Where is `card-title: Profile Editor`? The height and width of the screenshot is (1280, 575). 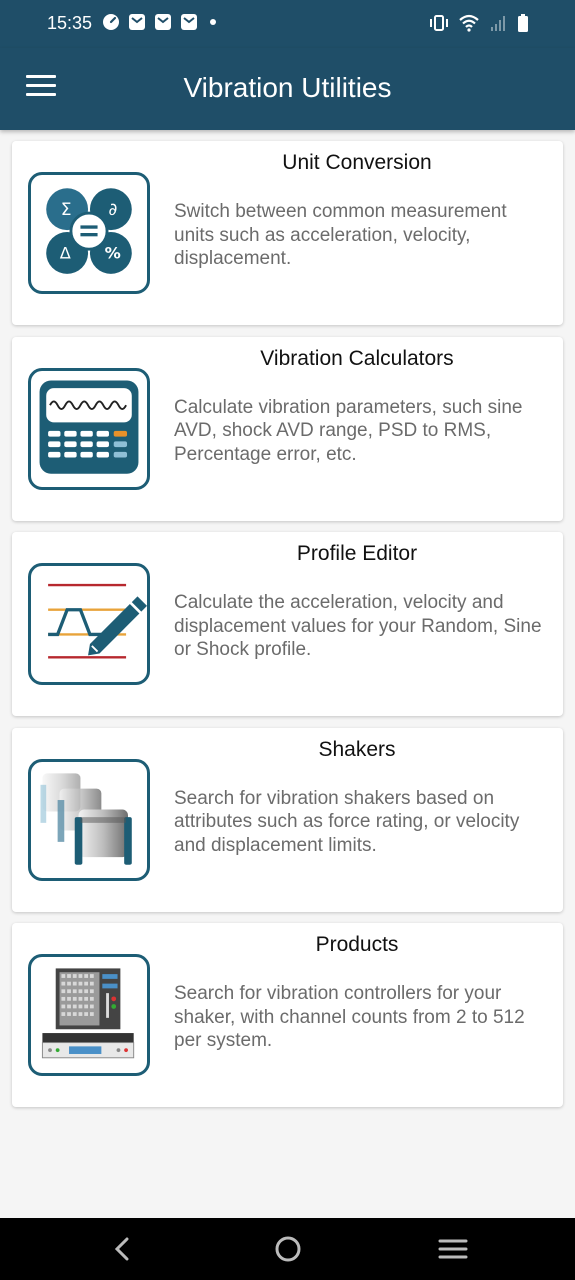 card-title: Profile Editor is located at coordinates (357, 553).